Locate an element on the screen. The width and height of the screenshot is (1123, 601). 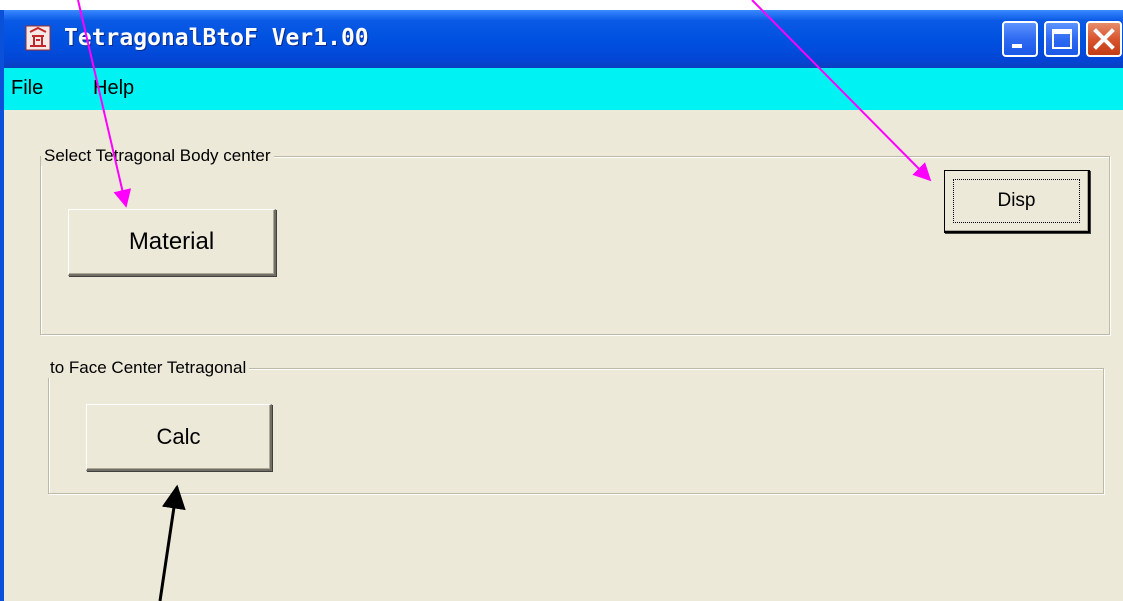
minimize-icon is located at coordinates (1017, 46).